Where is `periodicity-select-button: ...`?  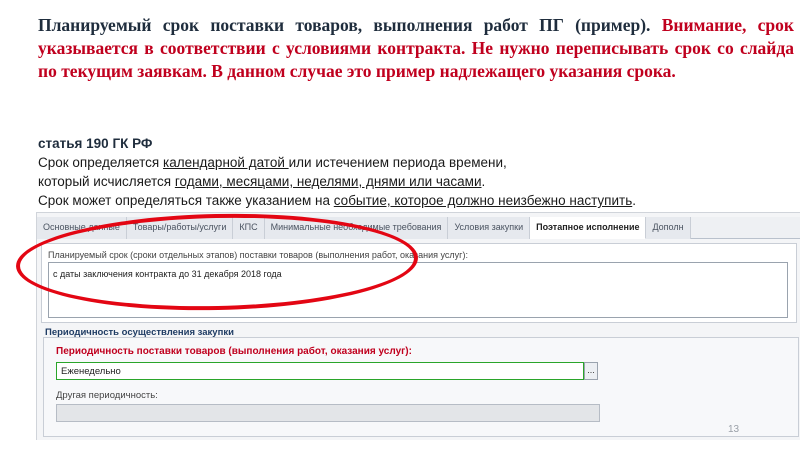
periodicity-select-button: ... is located at coordinates (591, 371).